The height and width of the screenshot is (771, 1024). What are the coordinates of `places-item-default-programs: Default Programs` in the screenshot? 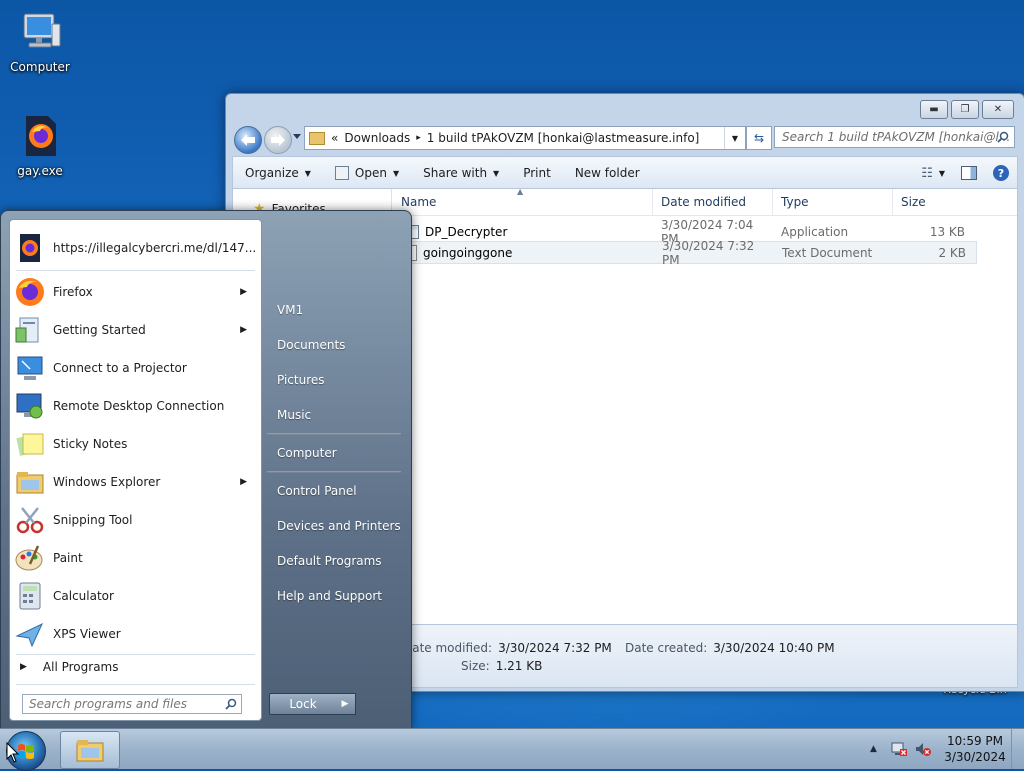 It's located at (329, 561).